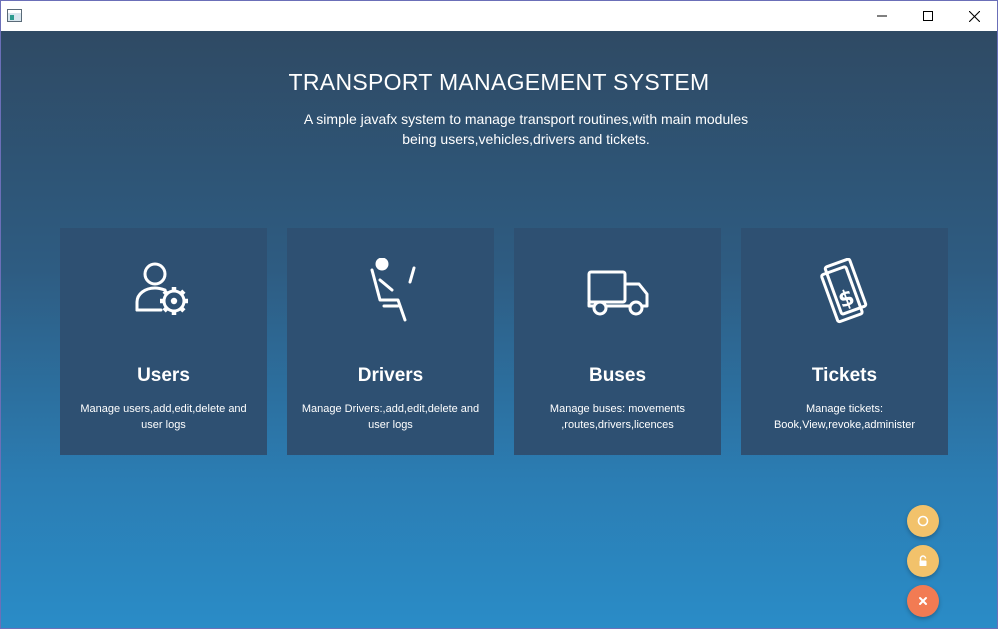  What do you see at coordinates (14, 15) in the screenshot?
I see `app-window-icon` at bounding box center [14, 15].